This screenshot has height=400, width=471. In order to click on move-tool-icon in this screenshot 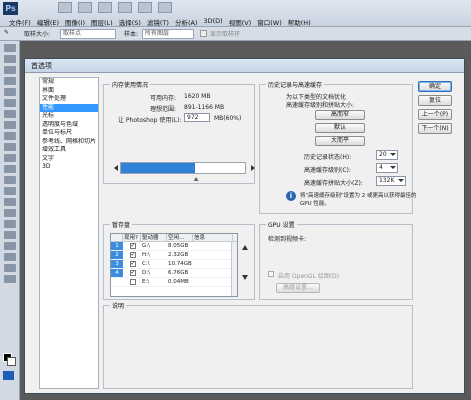, I will do `click(10, 48)`.